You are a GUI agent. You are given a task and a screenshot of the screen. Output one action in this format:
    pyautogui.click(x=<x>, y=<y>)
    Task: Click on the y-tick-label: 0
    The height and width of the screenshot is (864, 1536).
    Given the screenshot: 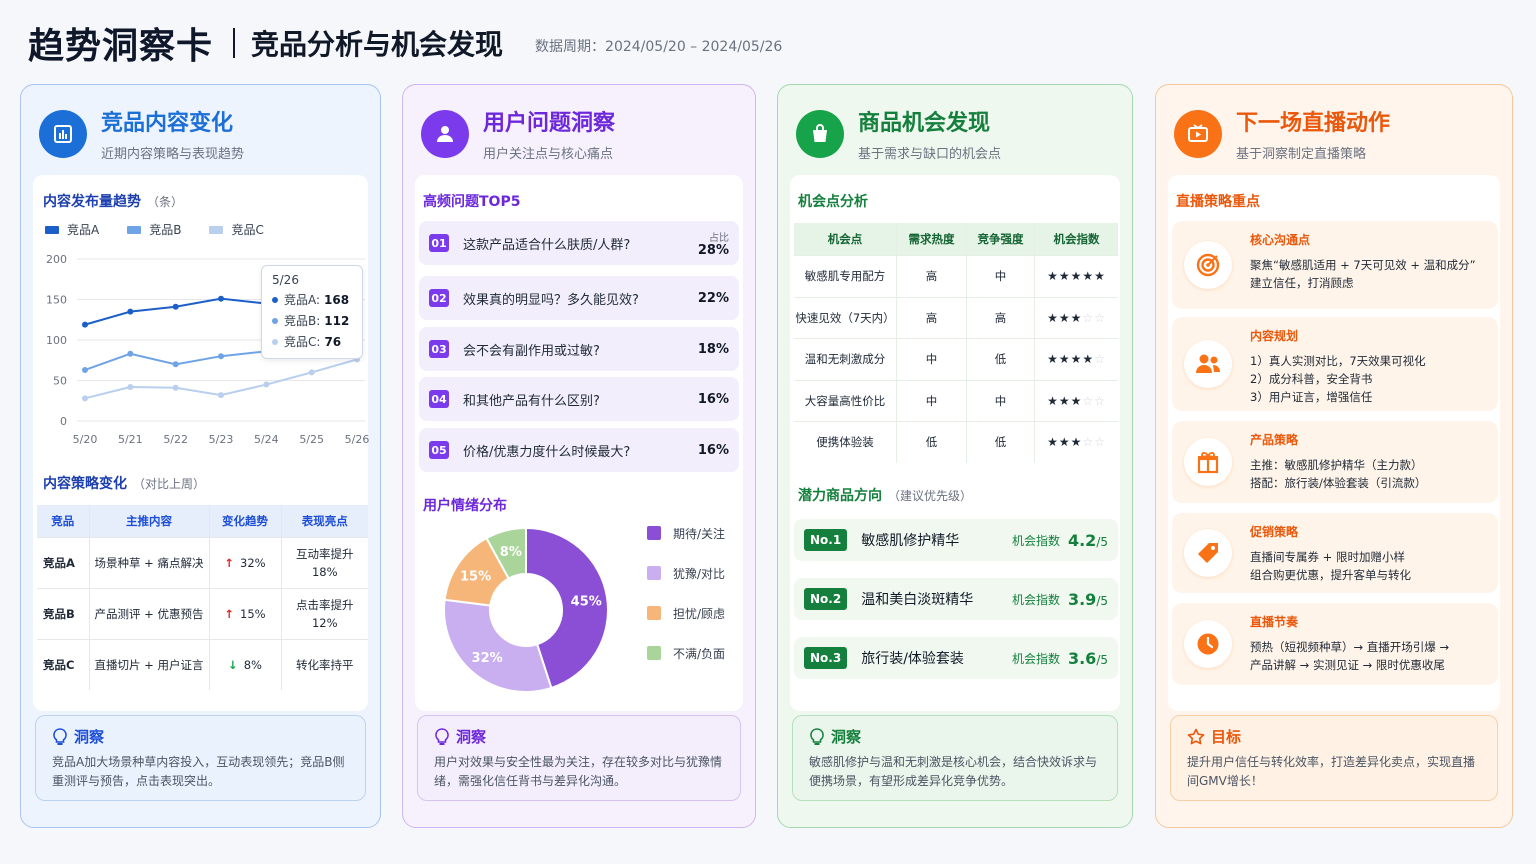 What is the action you would take?
    pyautogui.click(x=63, y=421)
    